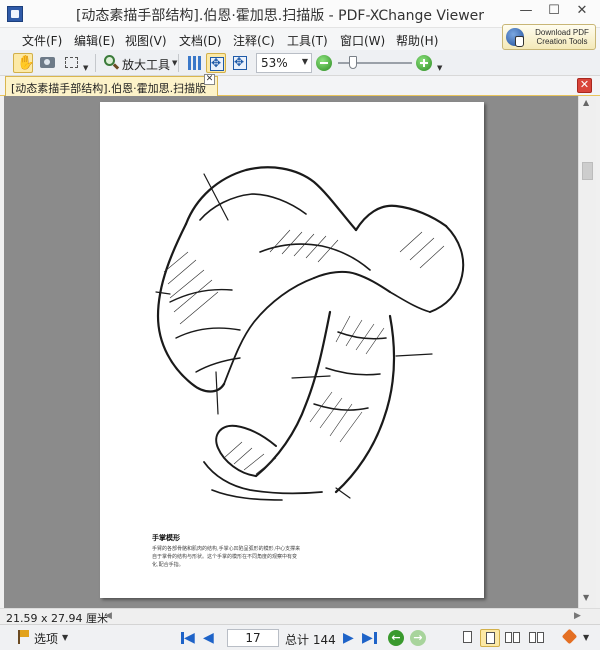 Image resolution: width=600 pixels, height=650 pixels. What do you see at coordinates (116, 66) in the screenshot?
I see `magnifier-handle` at bounding box center [116, 66].